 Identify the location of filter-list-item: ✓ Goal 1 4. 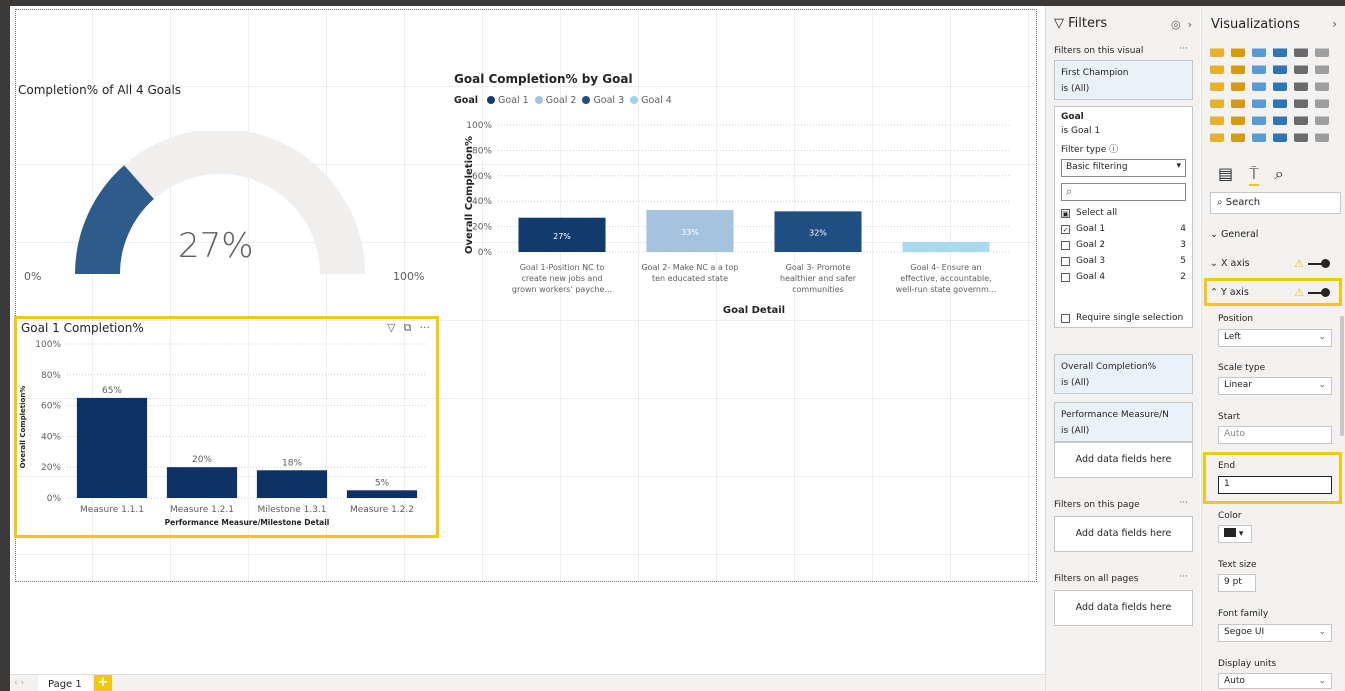
(1123, 229).